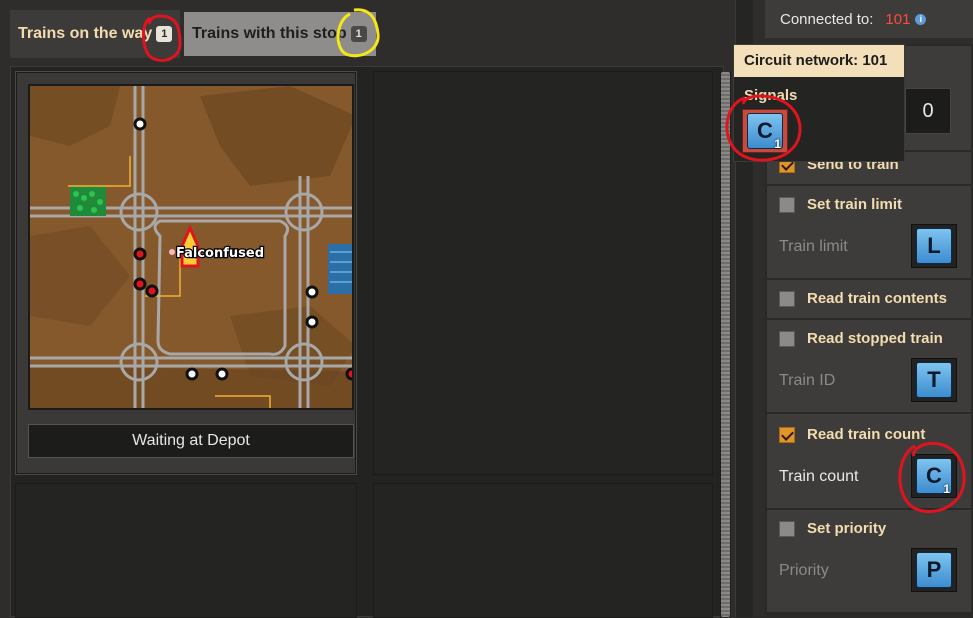  I want to click on read-train-count-checkbox, so click(787, 434).